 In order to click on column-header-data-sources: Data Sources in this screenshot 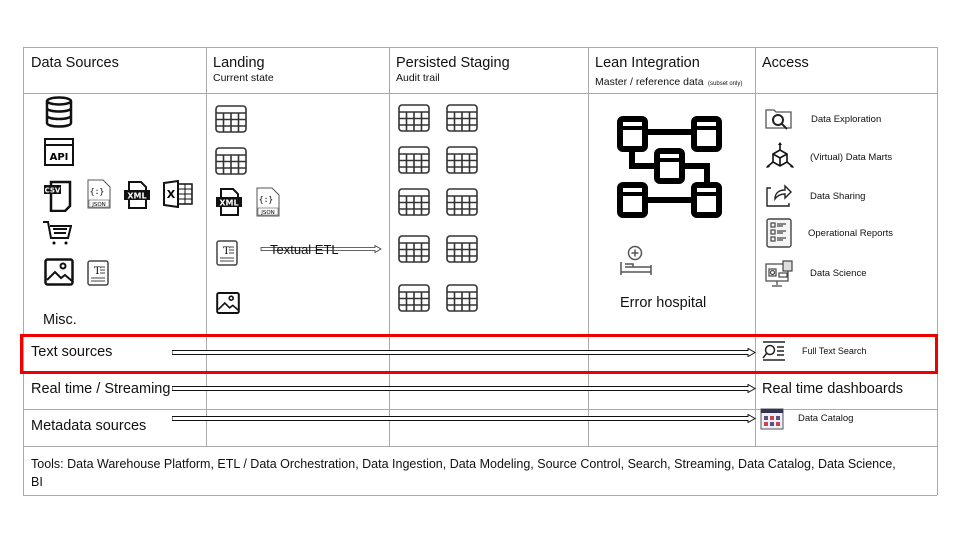, I will do `click(75, 63)`.